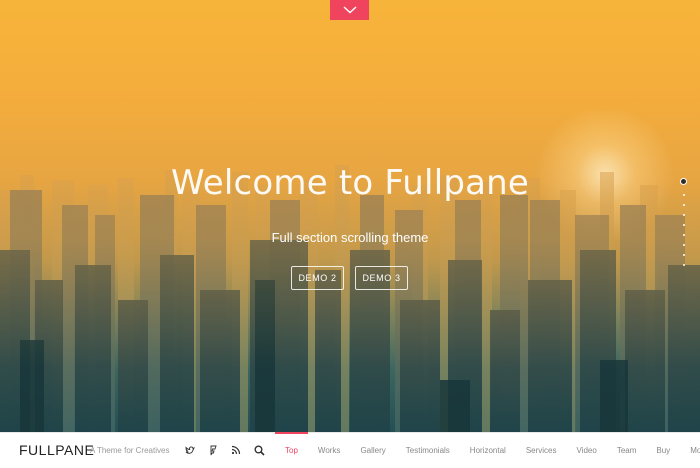  Describe the element at coordinates (329, 450) in the screenshot. I see `nav-item-works: Works` at that location.